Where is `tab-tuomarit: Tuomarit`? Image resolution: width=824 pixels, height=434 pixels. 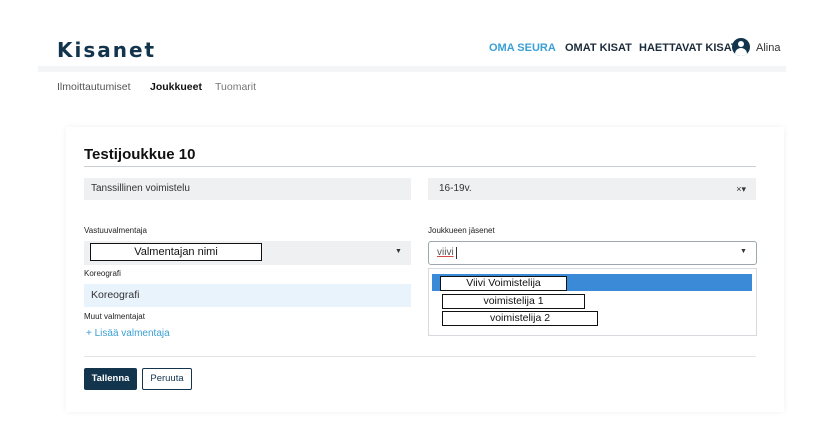
tab-tuomarit: Tuomarit is located at coordinates (235, 87).